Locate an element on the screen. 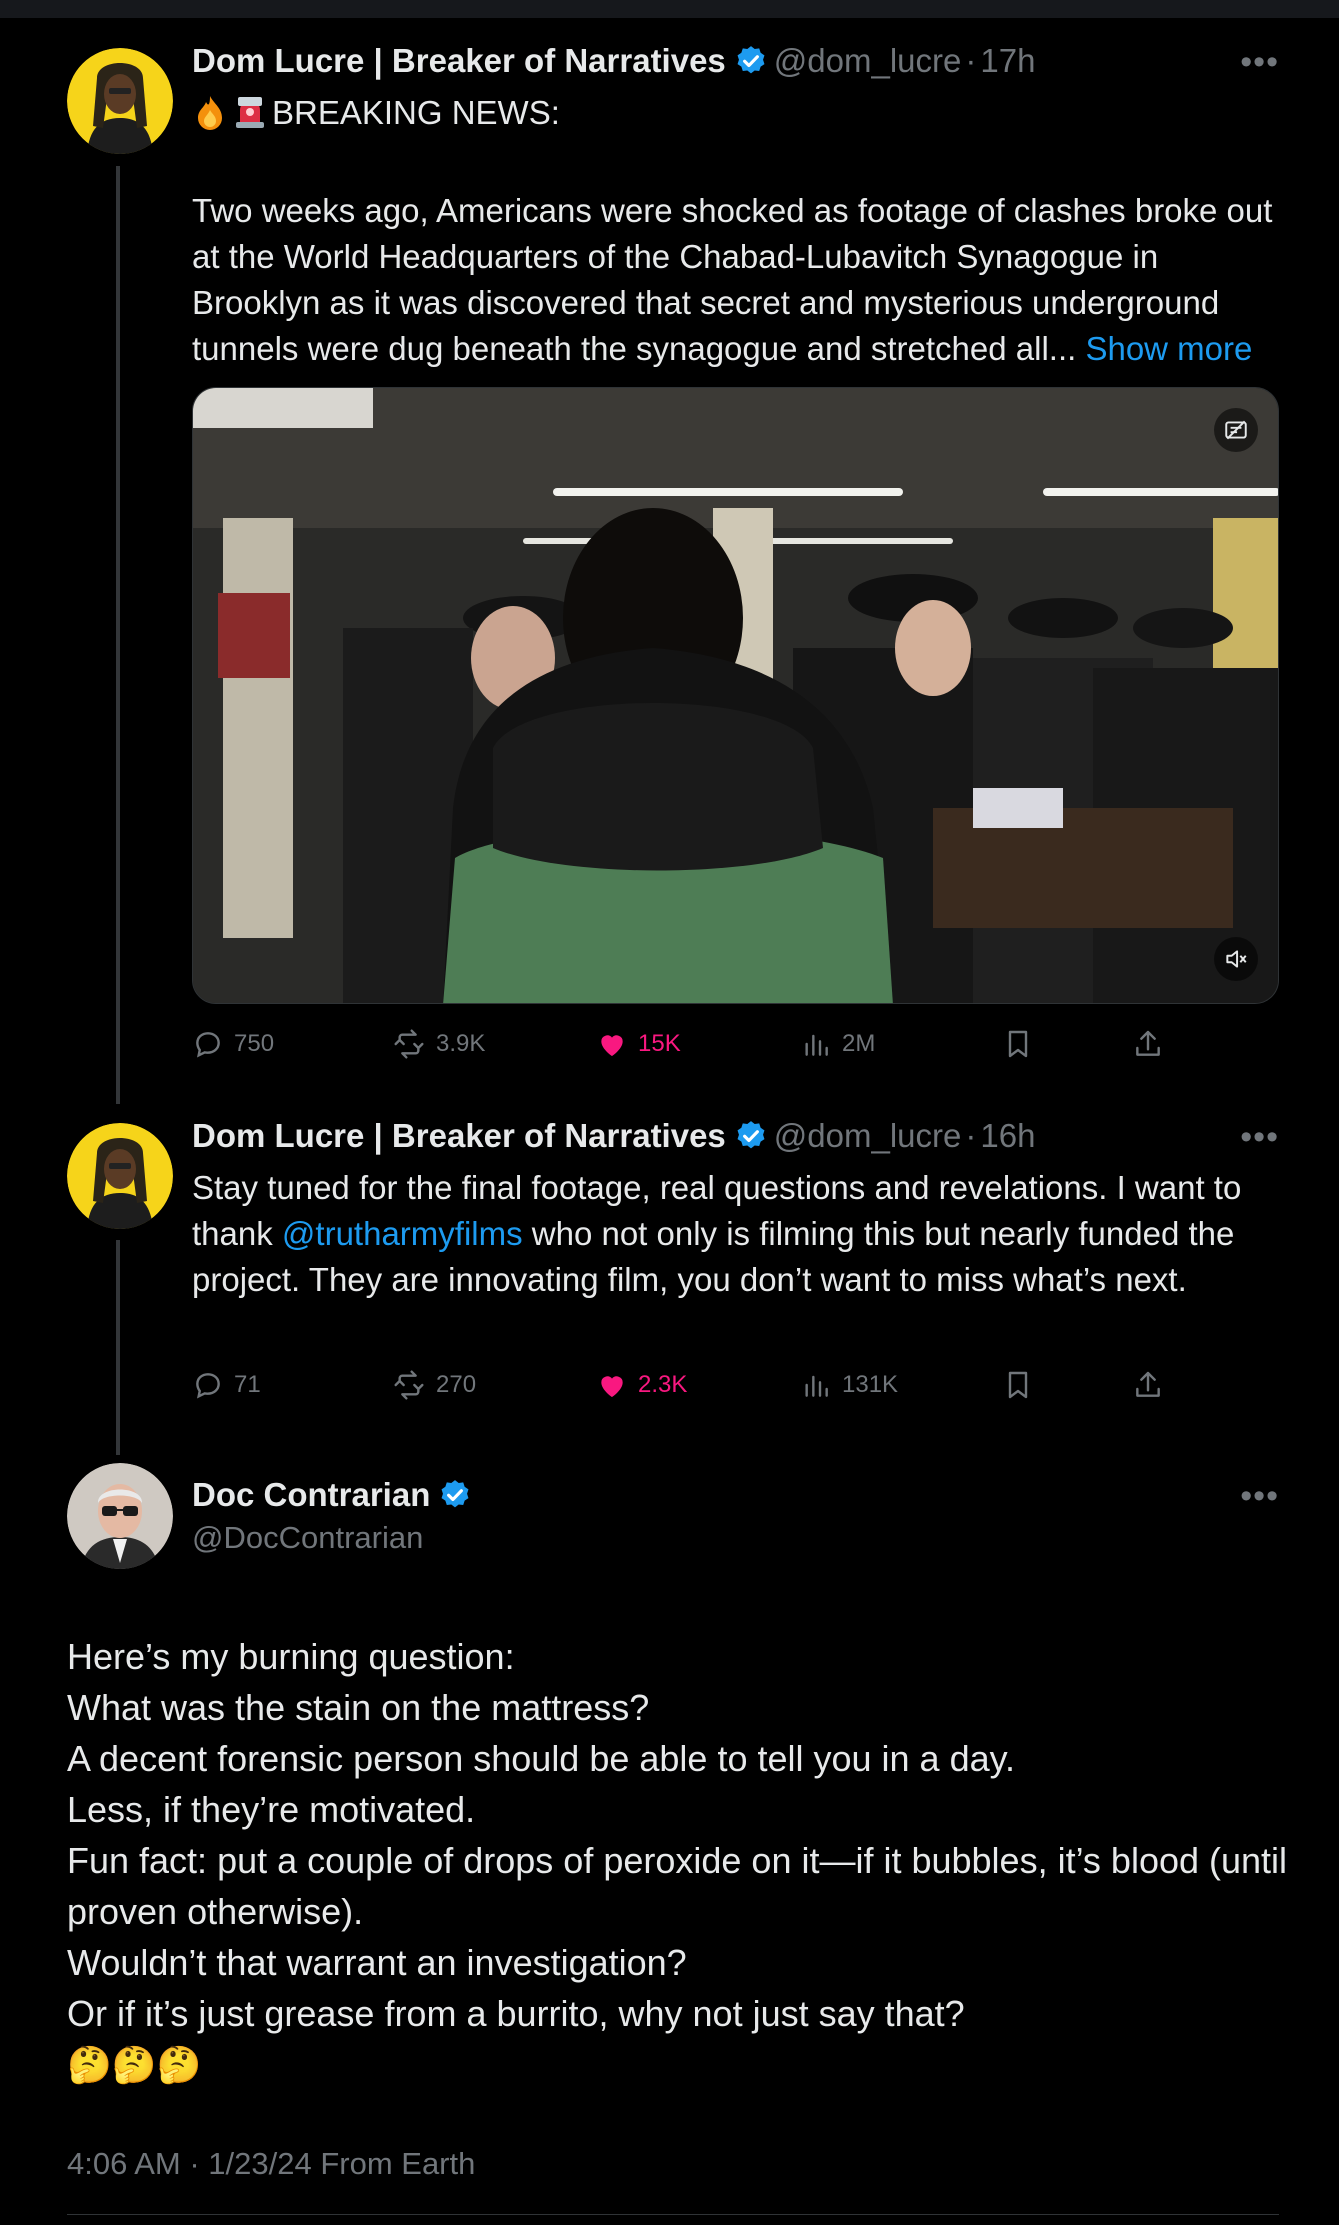 This screenshot has height=2225, width=1339. headline: BREAKING NEWS: is located at coordinates (737, 116).